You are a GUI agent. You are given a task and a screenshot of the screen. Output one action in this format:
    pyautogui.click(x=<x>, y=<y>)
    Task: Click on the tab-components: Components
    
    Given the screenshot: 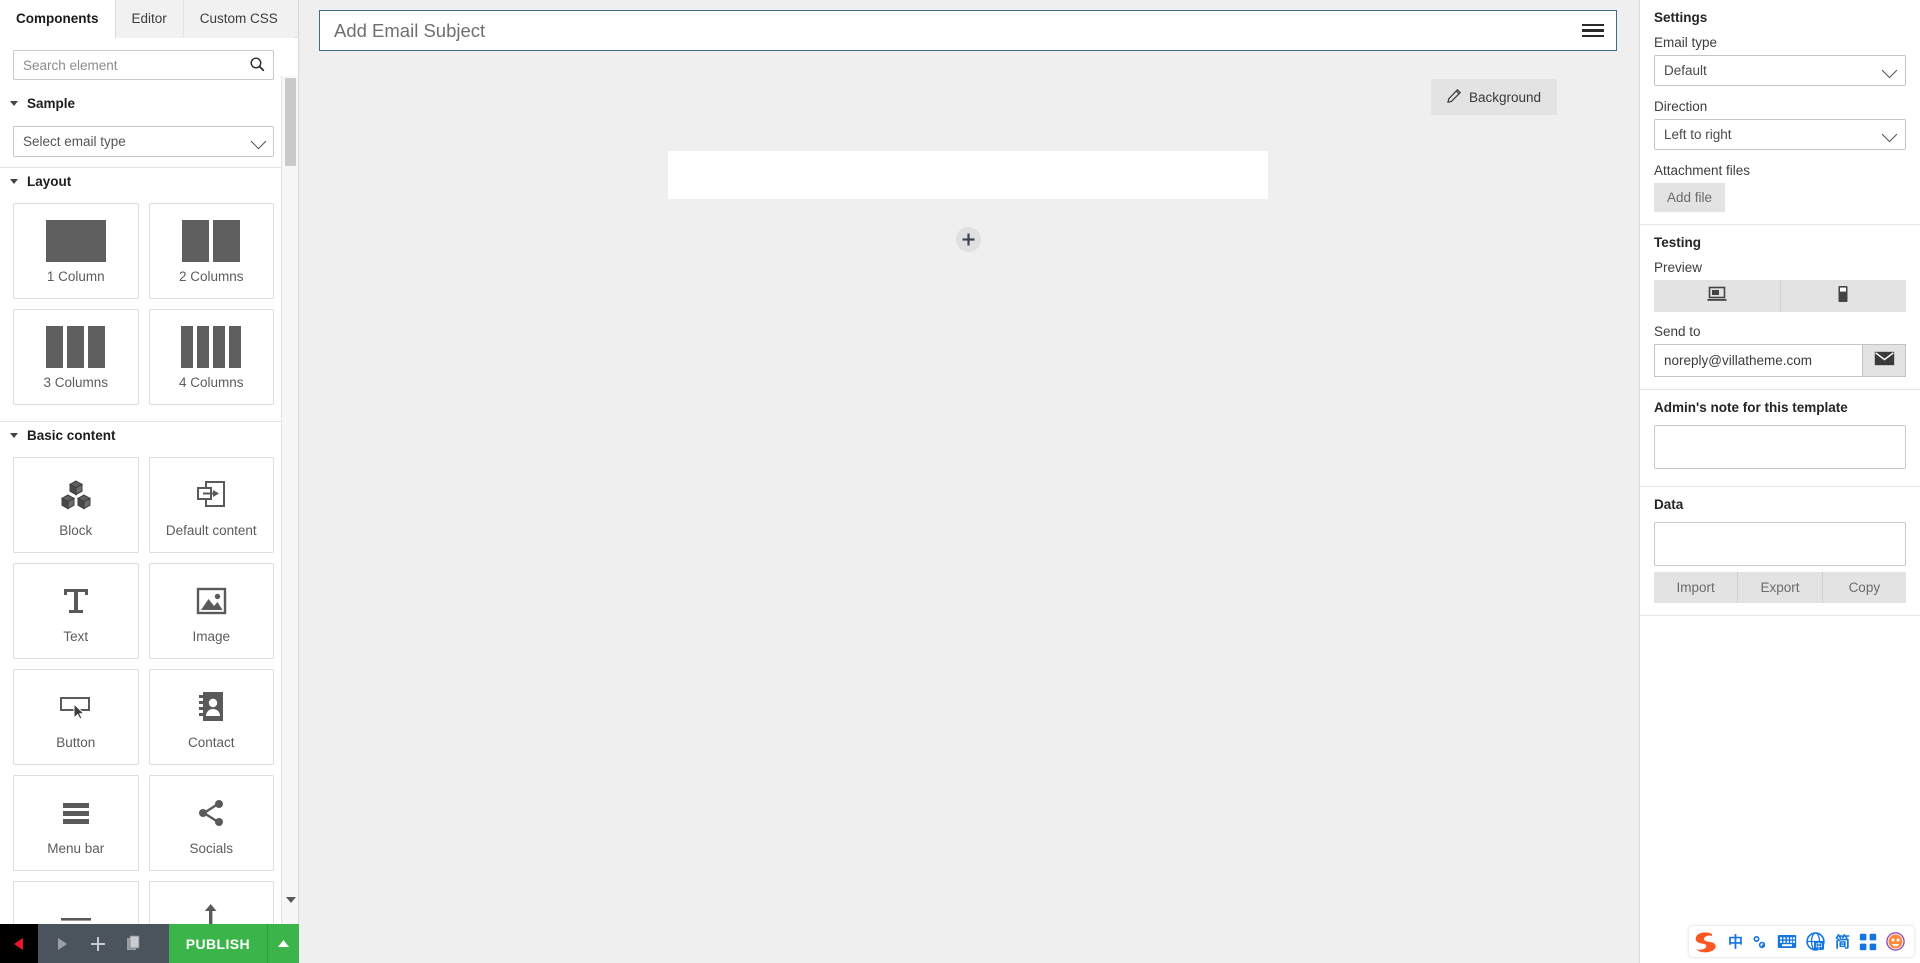 What is the action you would take?
    pyautogui.click(x=58, y=19)
    